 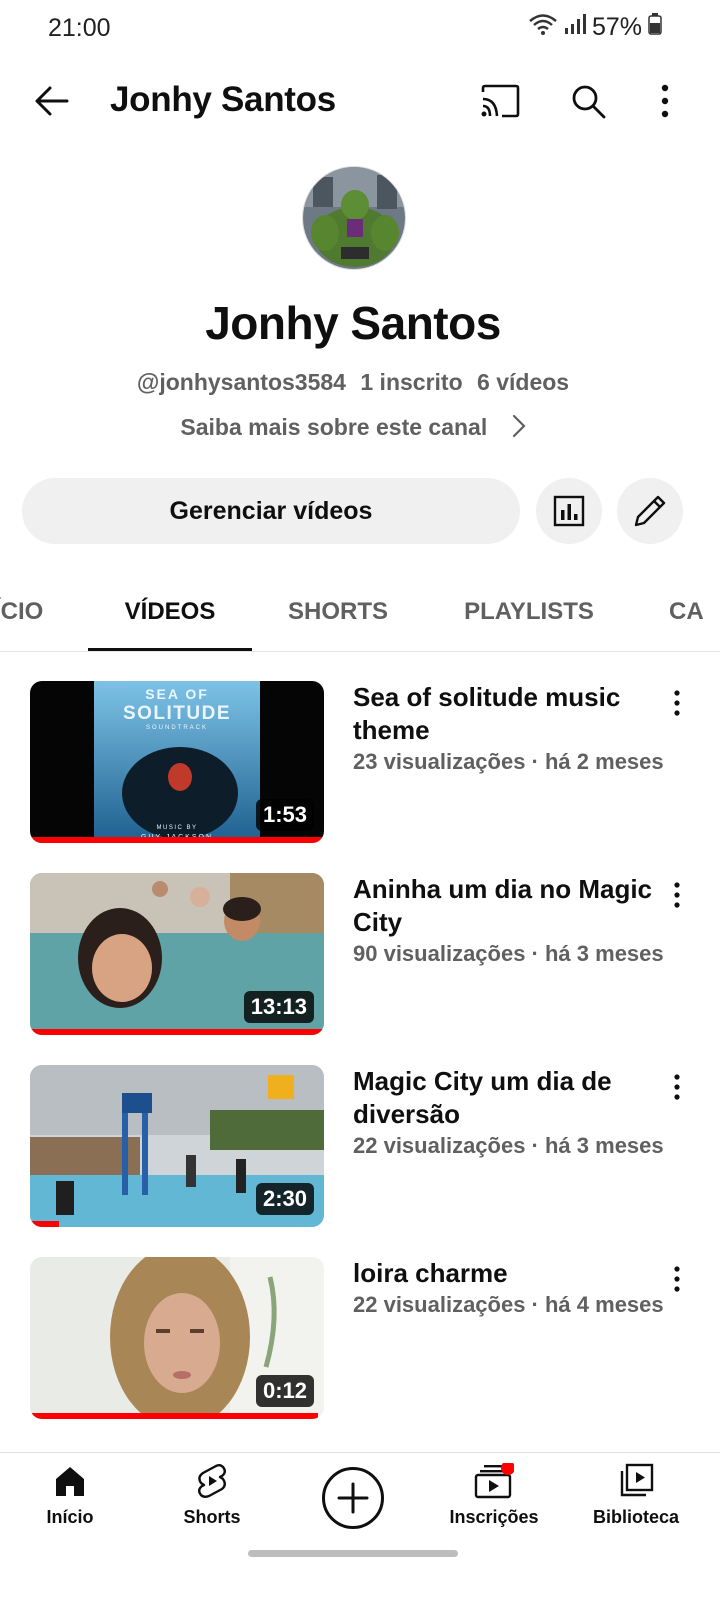 I want to click on home-icon, so click(x=70, y=1481).